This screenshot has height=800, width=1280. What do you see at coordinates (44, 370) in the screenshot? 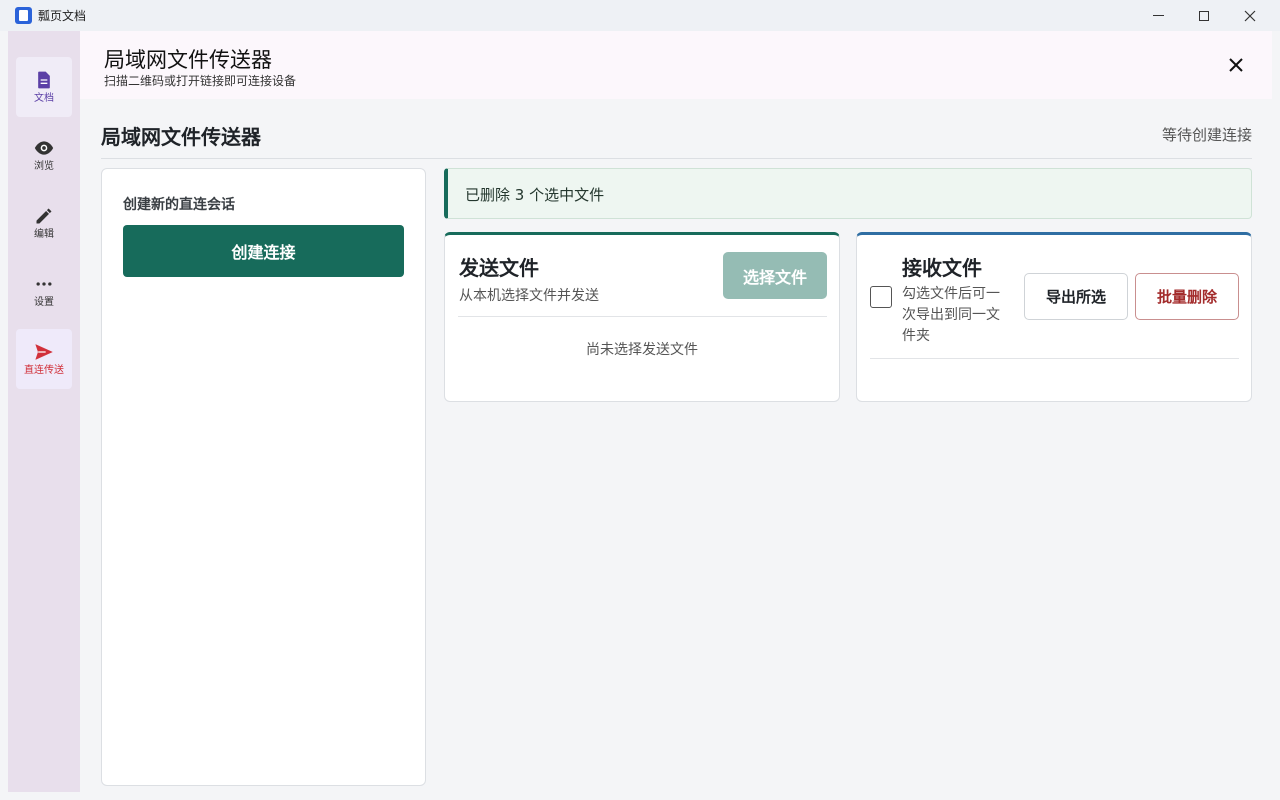
I see `rail-item-label: 直连传送` at bounding box center [44, 370].